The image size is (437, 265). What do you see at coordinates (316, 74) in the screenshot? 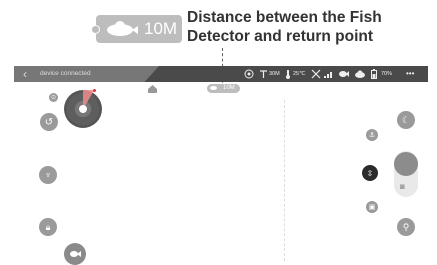
I see `satellite-icon` at bounding box center [316, 74].